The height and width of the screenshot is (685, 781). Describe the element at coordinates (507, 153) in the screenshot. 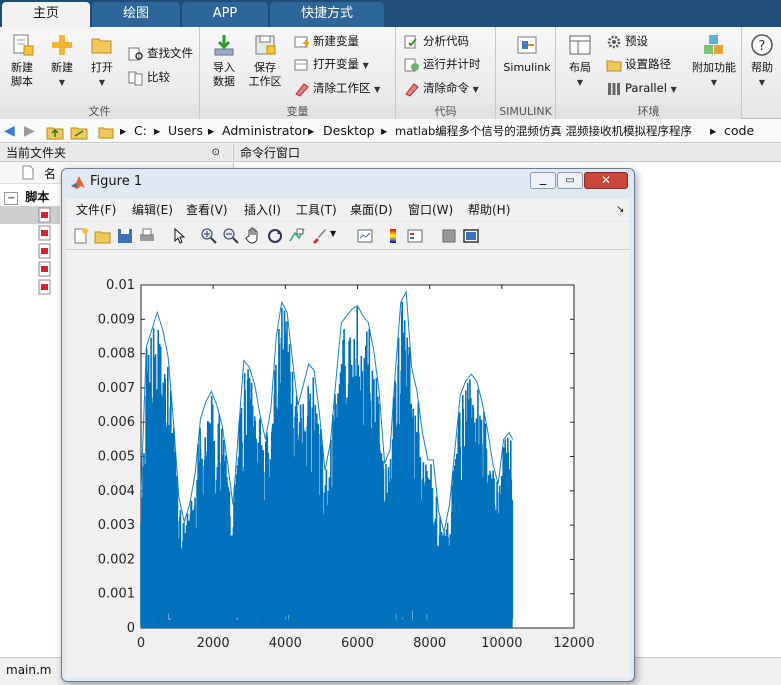

I see `command-window-header: 命令行窗口` at that location.